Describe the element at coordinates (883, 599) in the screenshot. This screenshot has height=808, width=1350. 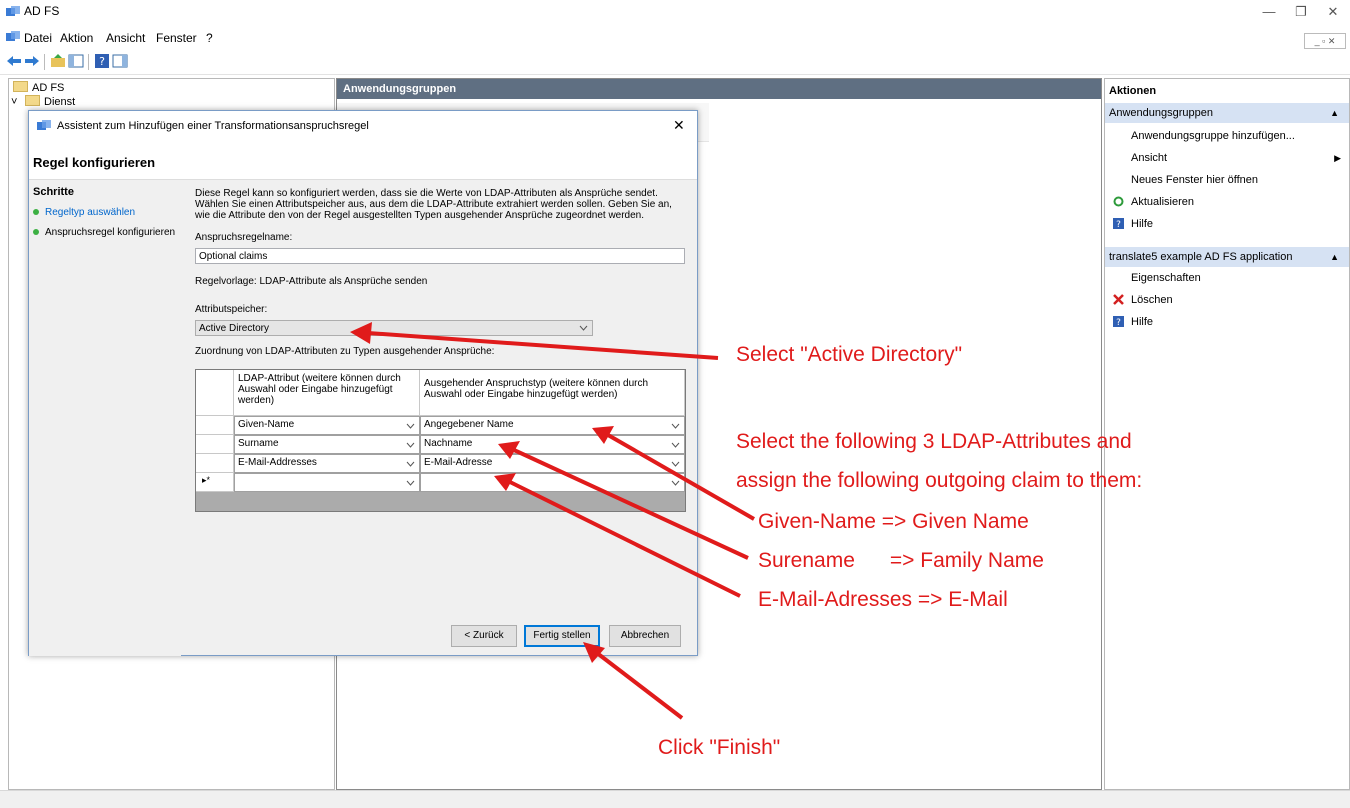
I see `annotation-map-email: E-Mail-Adresses => E-Mail` at that location.